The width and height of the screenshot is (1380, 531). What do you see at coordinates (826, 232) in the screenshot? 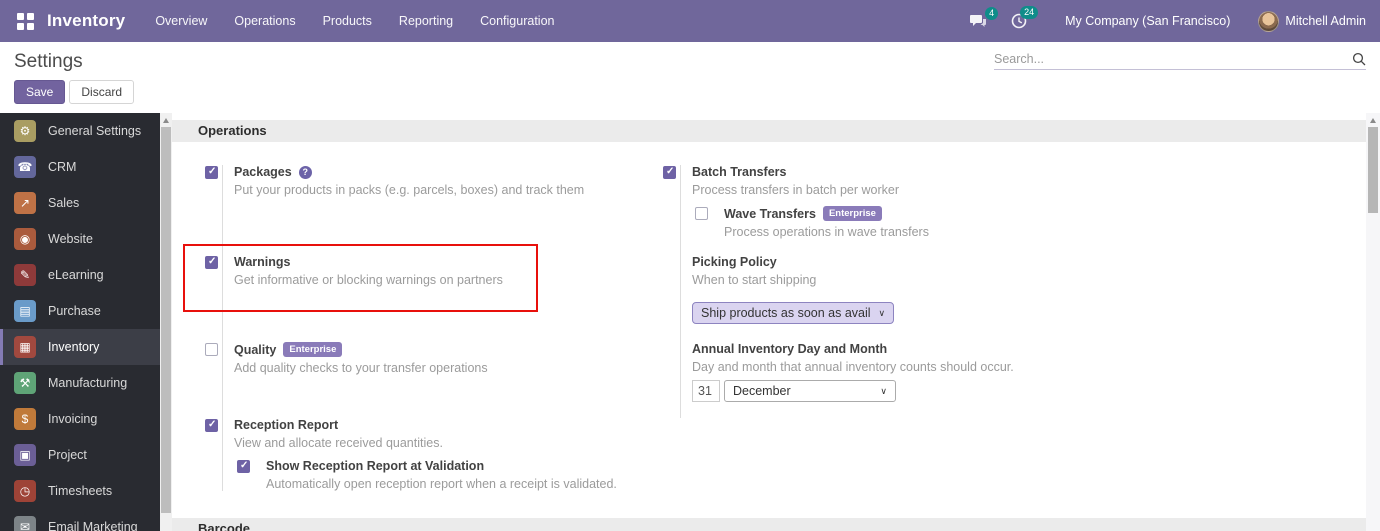
I see `wave-transfers-description: Process operations in wave transfers` at bounding box center [826, 232].